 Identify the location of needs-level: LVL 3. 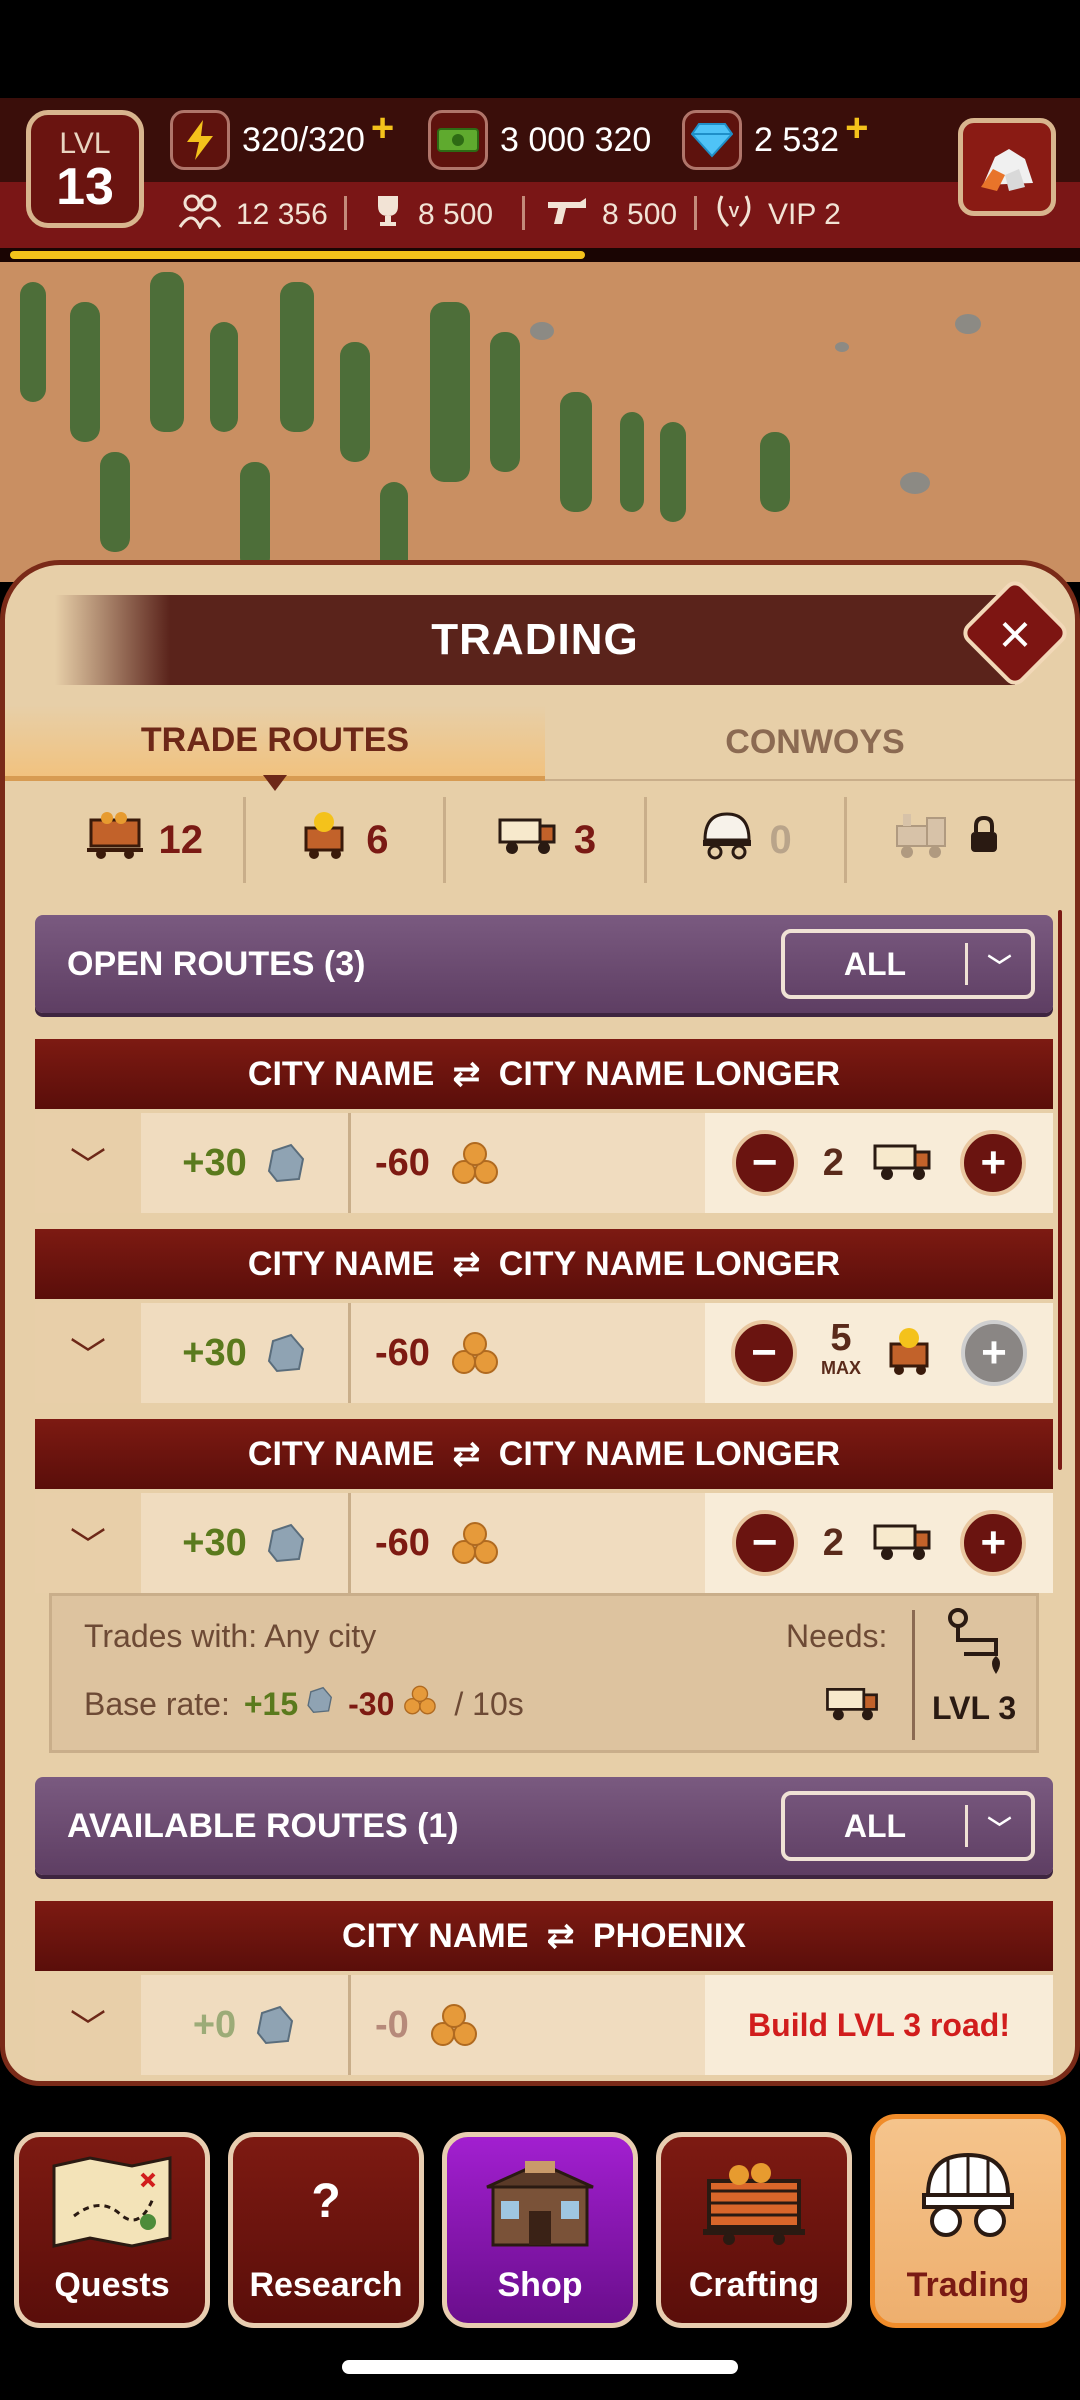
(974, 1708).